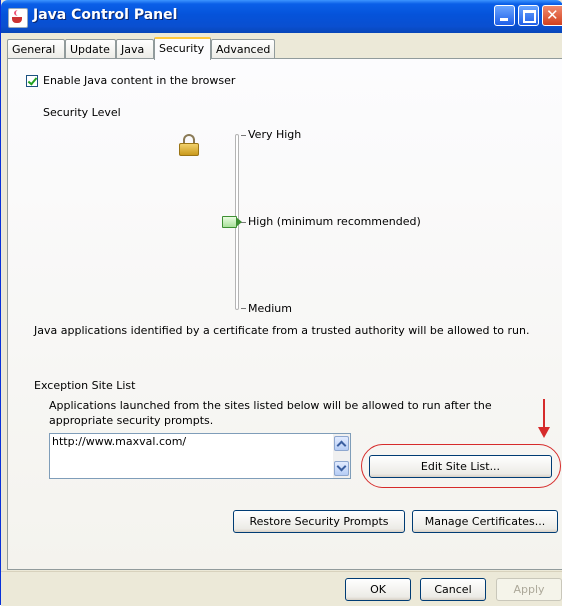 The image size is (562, 606). Describe the element at coordinates (461, 466) in the screenshot. I see `highlight-circle` at that location.